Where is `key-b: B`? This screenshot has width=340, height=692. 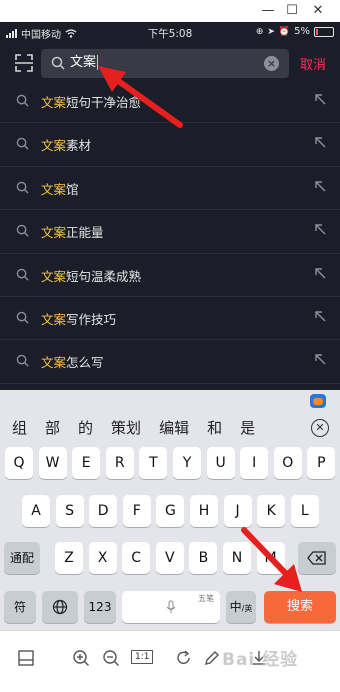 key-b: B is located at coordinates (203, 558).